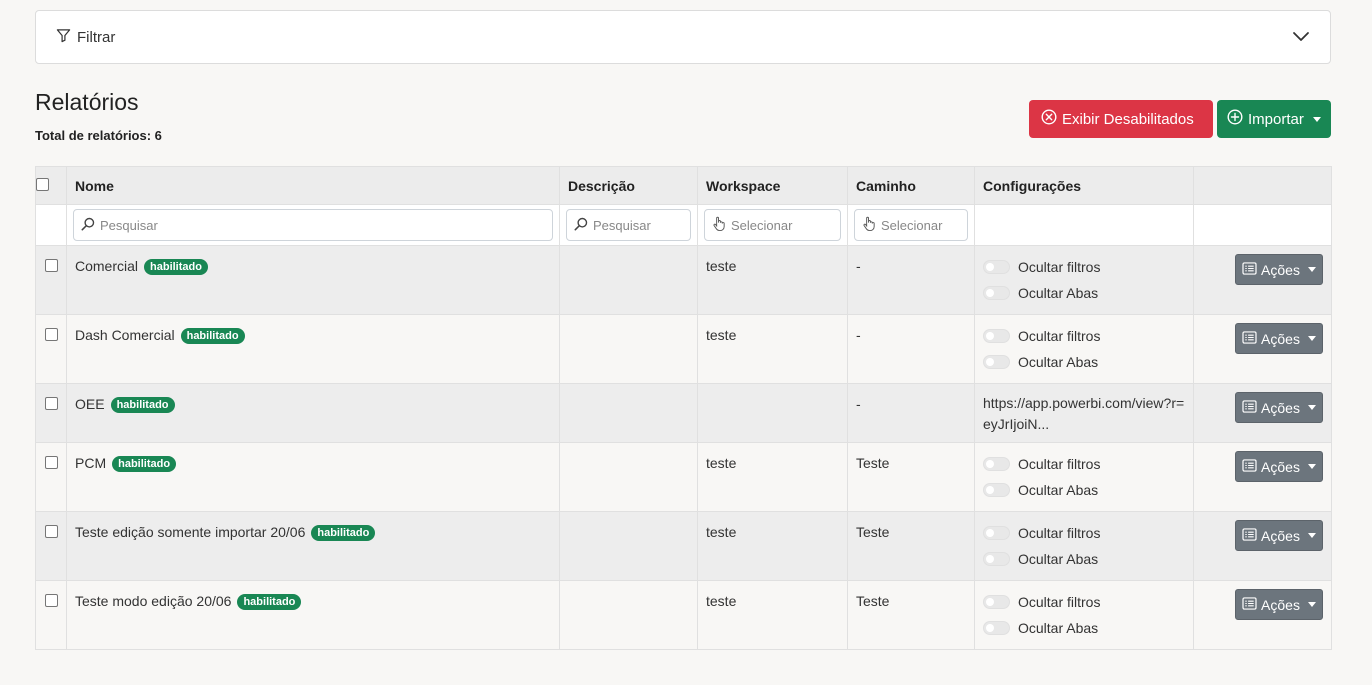 This screenshot has height=685, width=1372. What do you see at coordinates (1262, 185) in the screenshot?
I see `col-header-actions` at bounding box center [1262, 185].